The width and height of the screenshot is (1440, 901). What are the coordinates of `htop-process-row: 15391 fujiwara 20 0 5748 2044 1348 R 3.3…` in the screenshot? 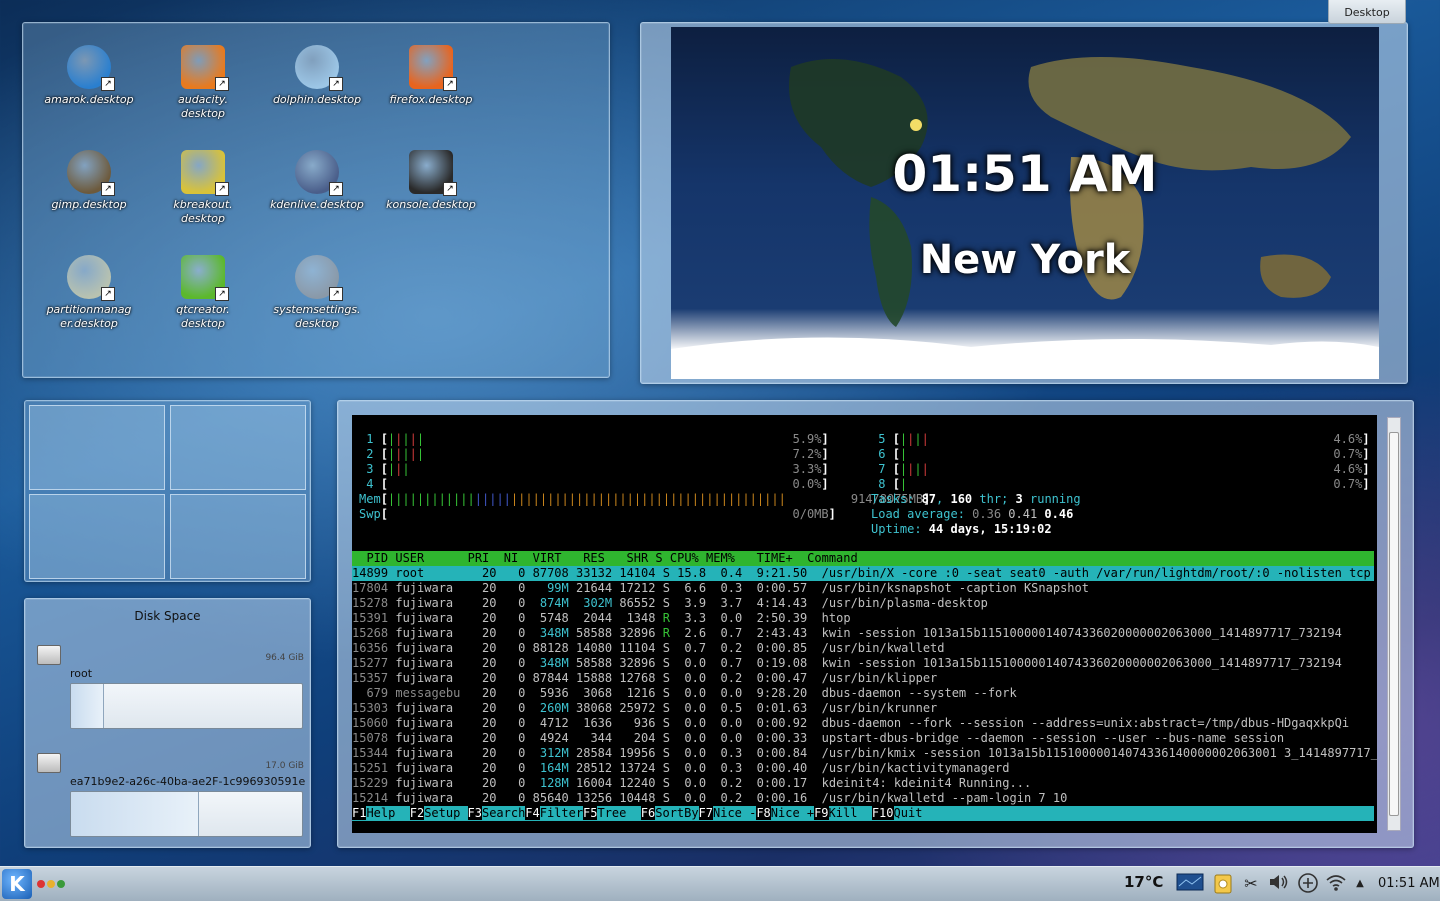 It's located at (863, 618).